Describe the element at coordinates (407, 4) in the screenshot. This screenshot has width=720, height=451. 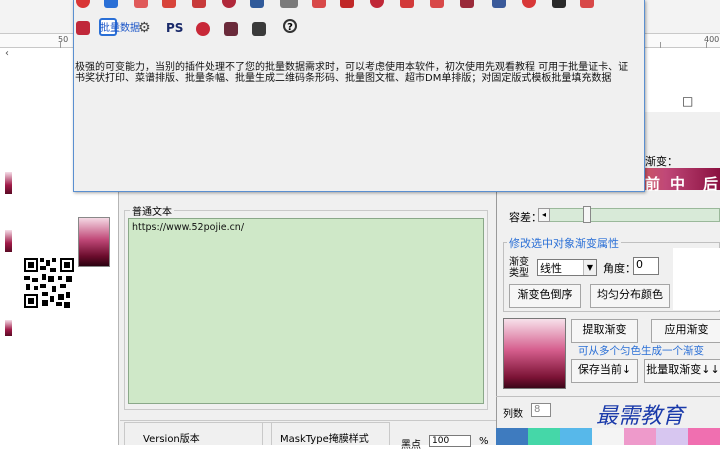
I see `arrow-icon` at that location.